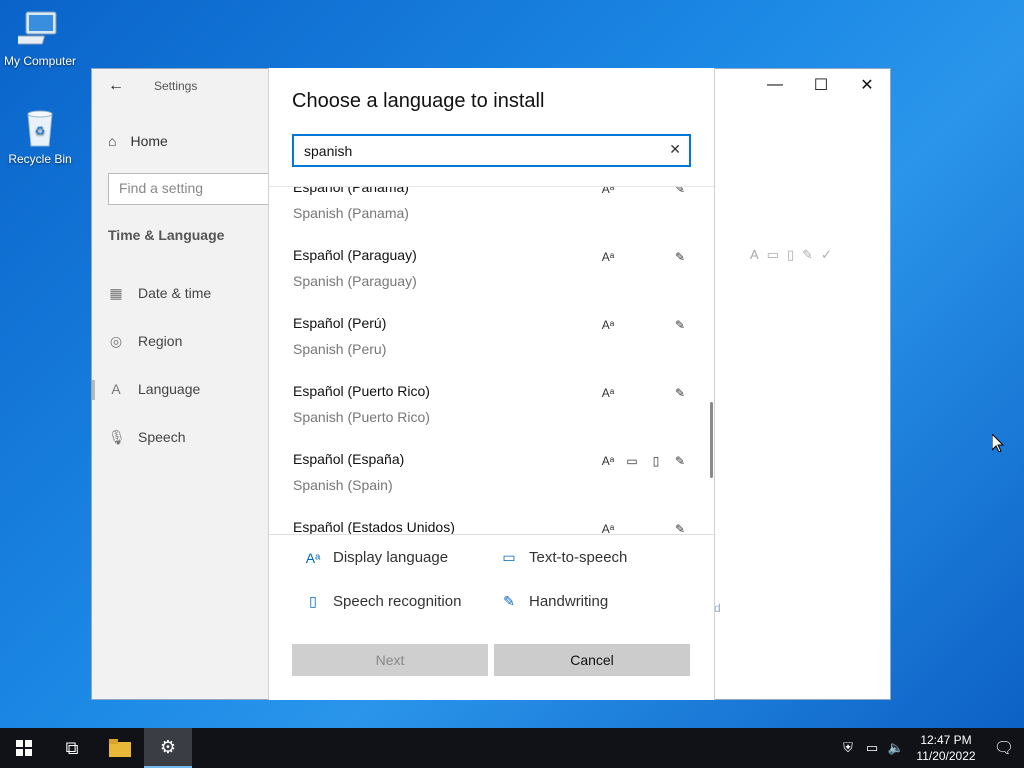 This screenshot has height=768, width=1024. I want to click on clear-icon: ✕, so click(675, 149).